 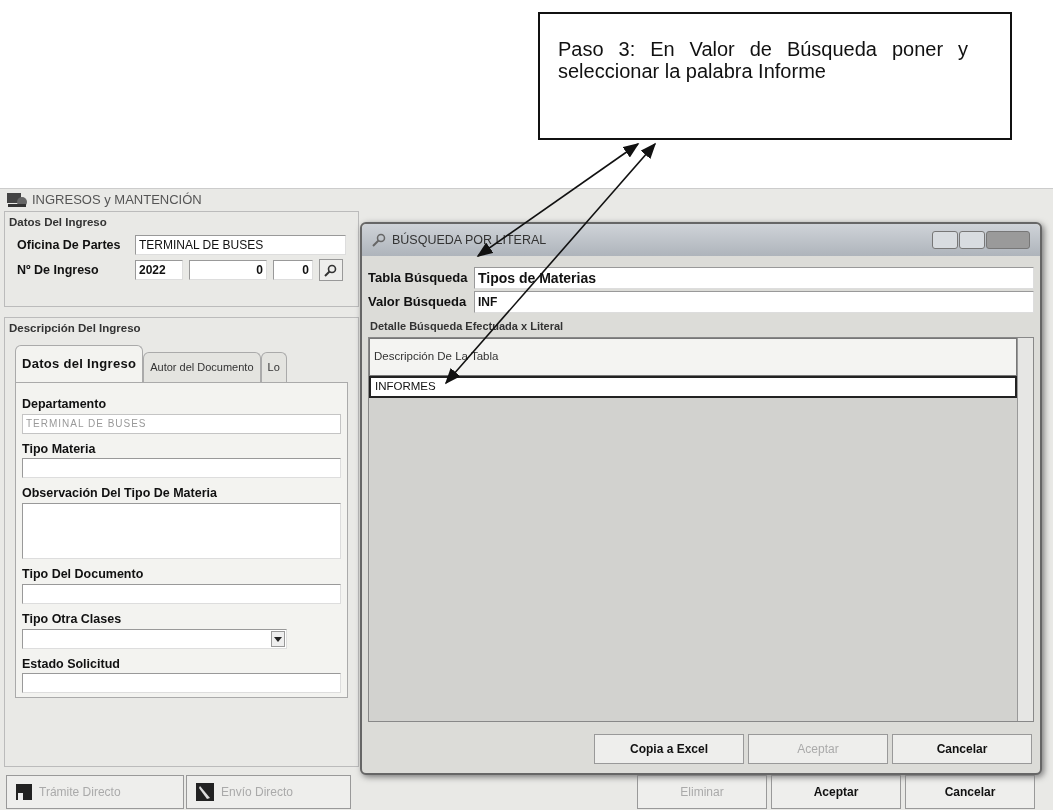 I want to click on field-label: Nº De Ingreso, so click(x=58, y=270).